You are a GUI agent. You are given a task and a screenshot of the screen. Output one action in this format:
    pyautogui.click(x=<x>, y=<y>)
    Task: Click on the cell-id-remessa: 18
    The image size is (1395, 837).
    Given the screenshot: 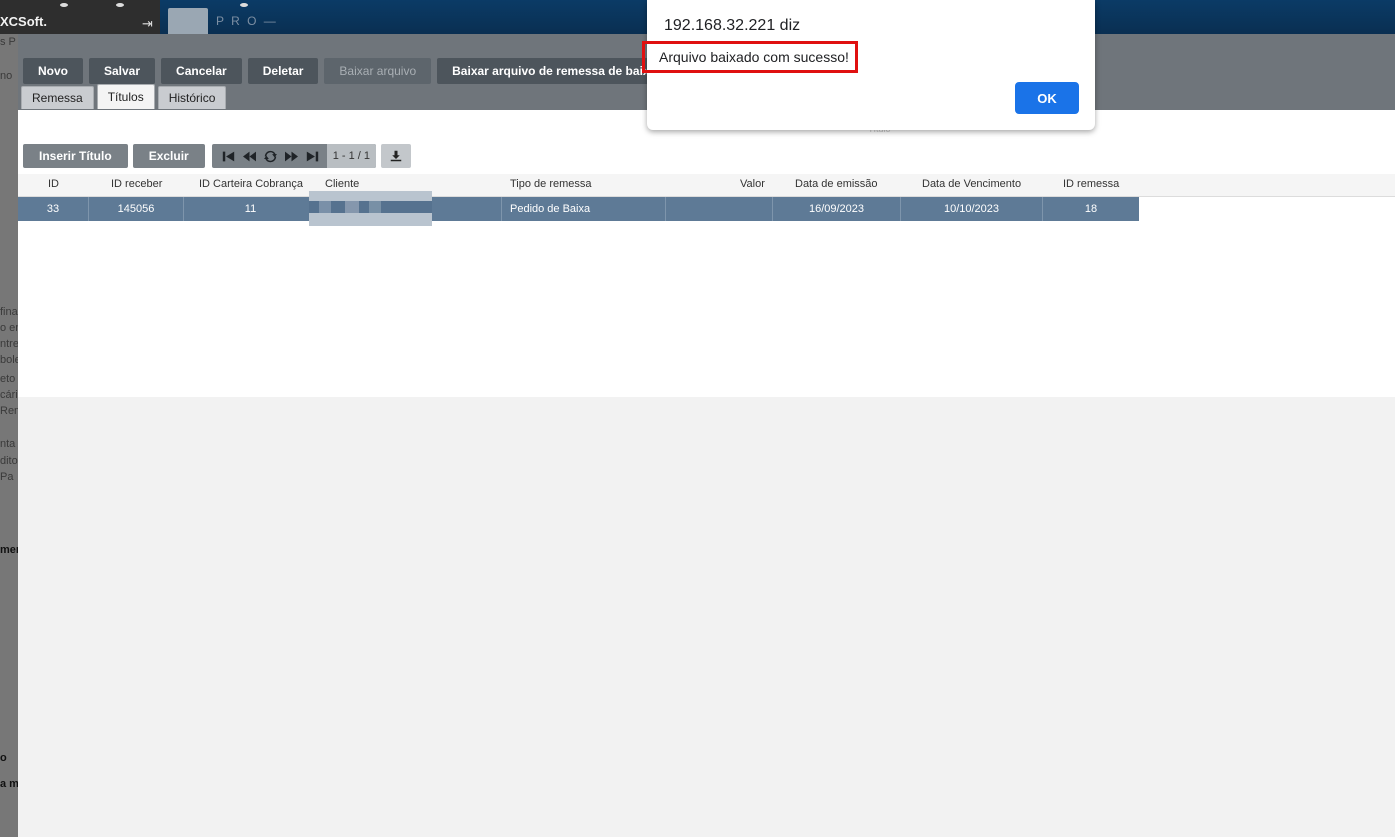 What is the action you would take?
    pyautogui.click(x=1091, y=209)
    